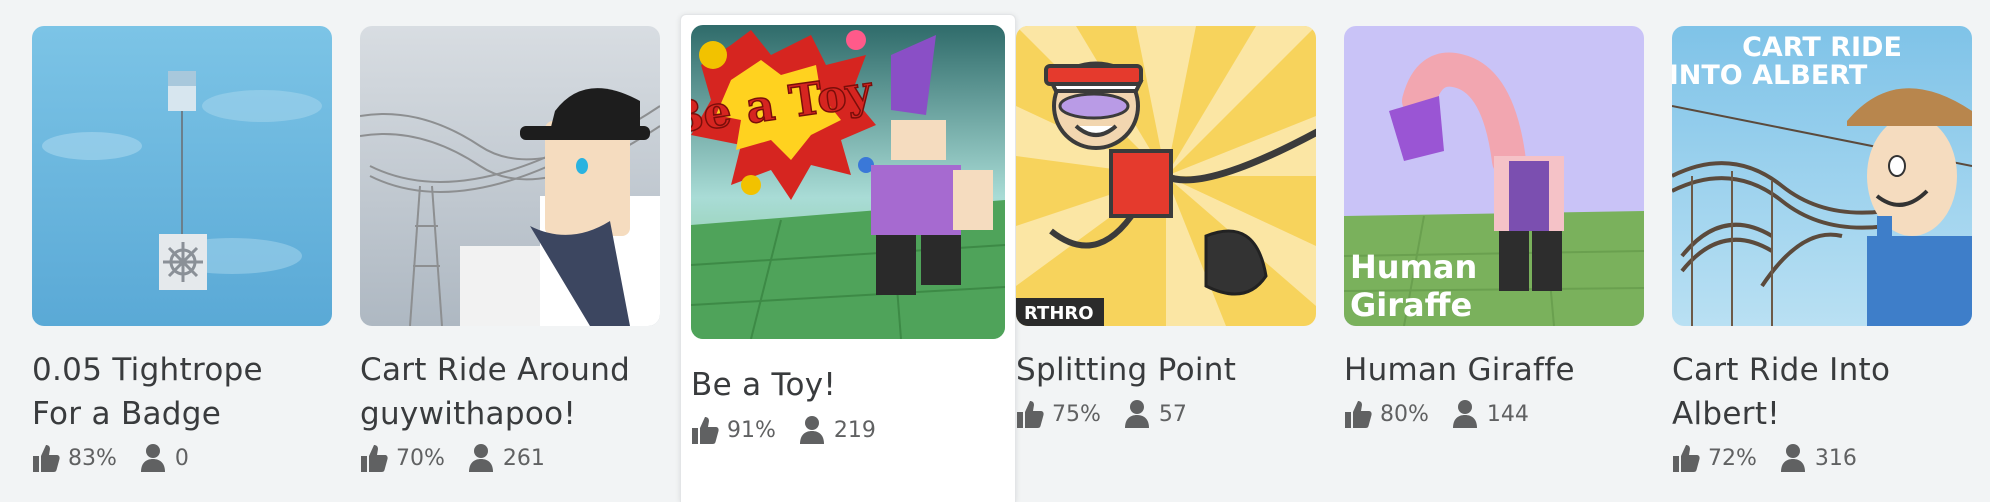  I want to click on player-count: 316, so click(1835, 458).